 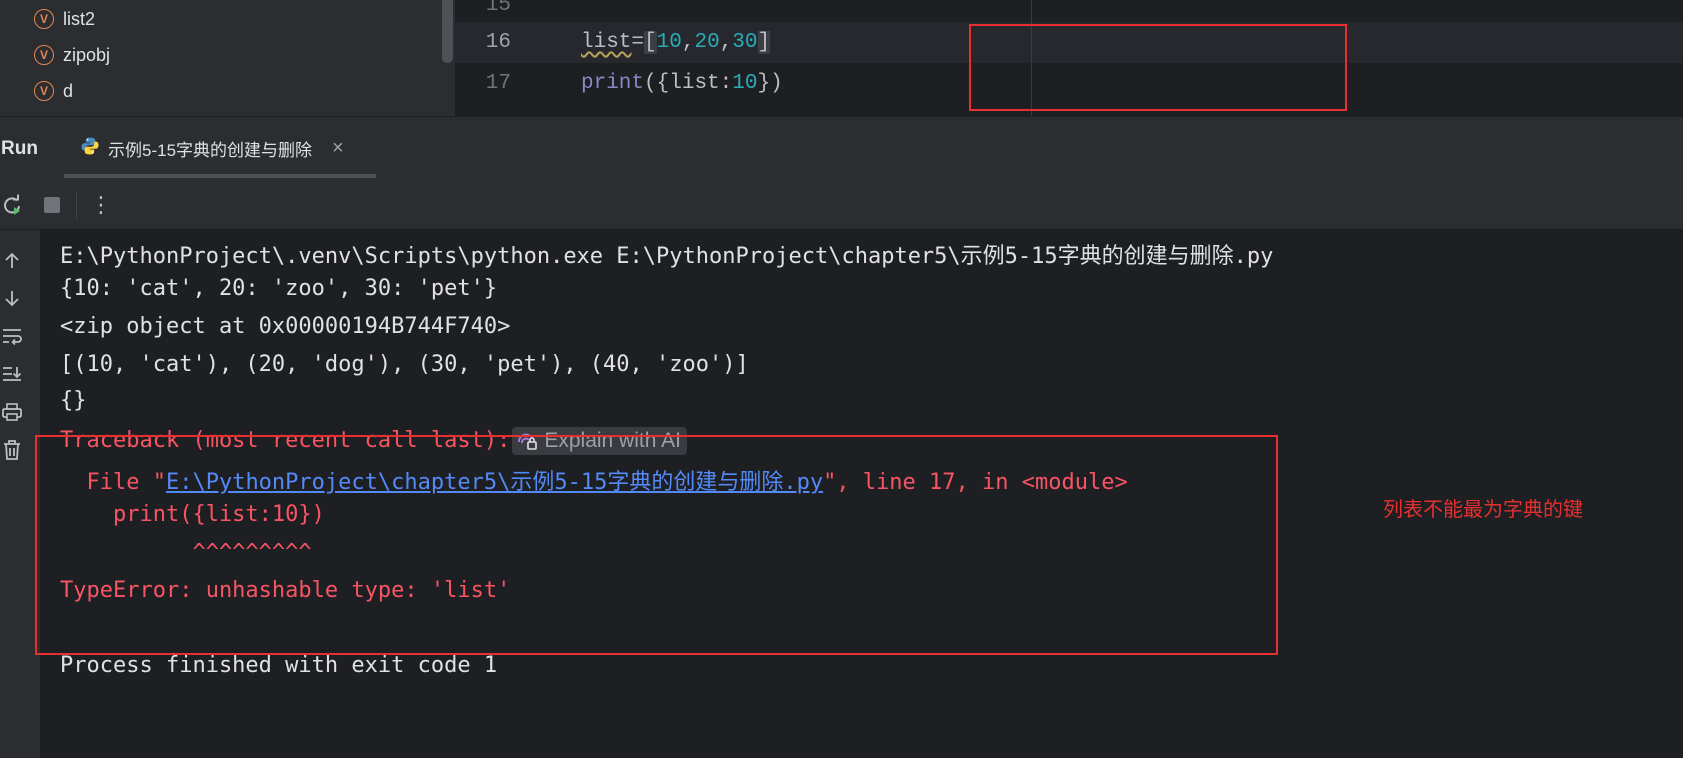 What do you see at coordinates (638, 42) in the screenshot?
I see `code-token: =` at bounding box center [638, 42].